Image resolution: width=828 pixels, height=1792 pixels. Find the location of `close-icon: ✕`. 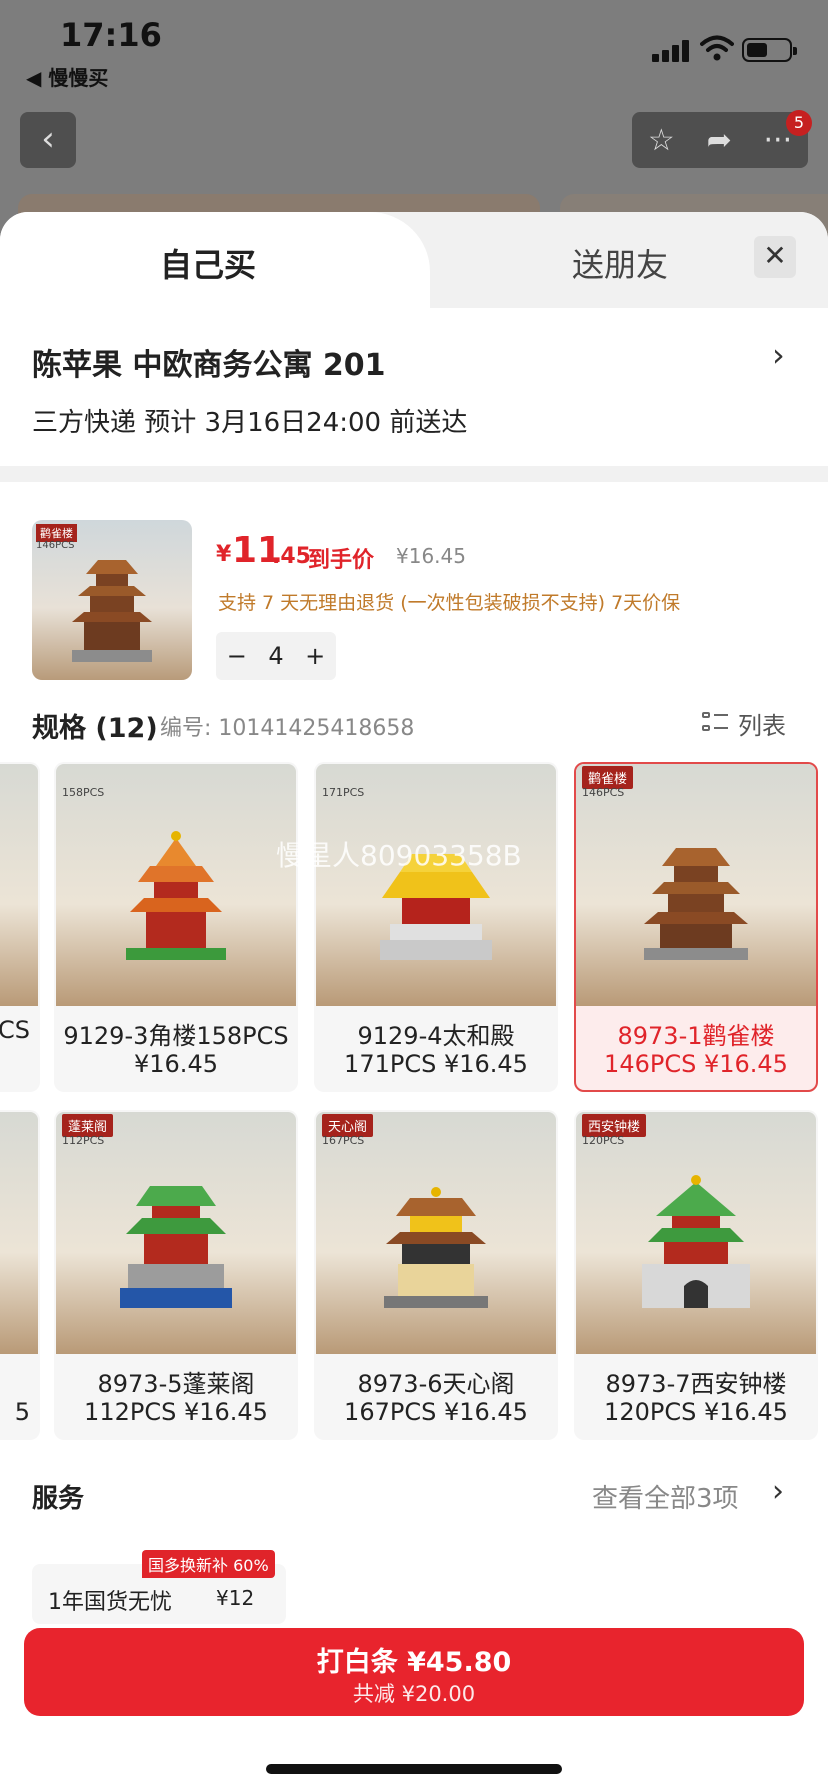

close-icon: ✕ is located at coordinates (775, 255).